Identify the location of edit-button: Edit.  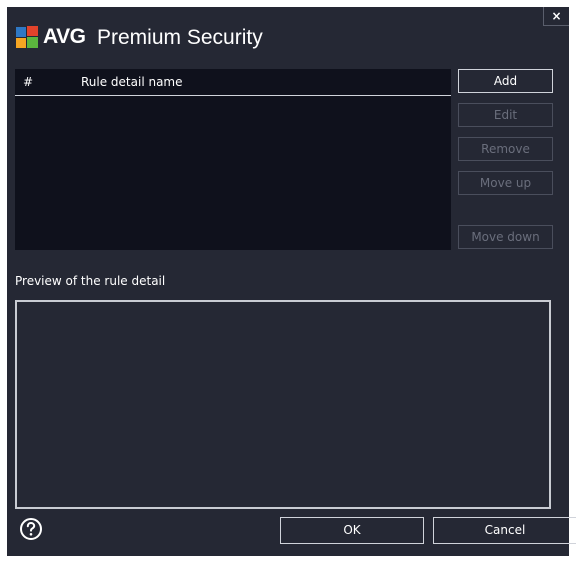
(505, 115).